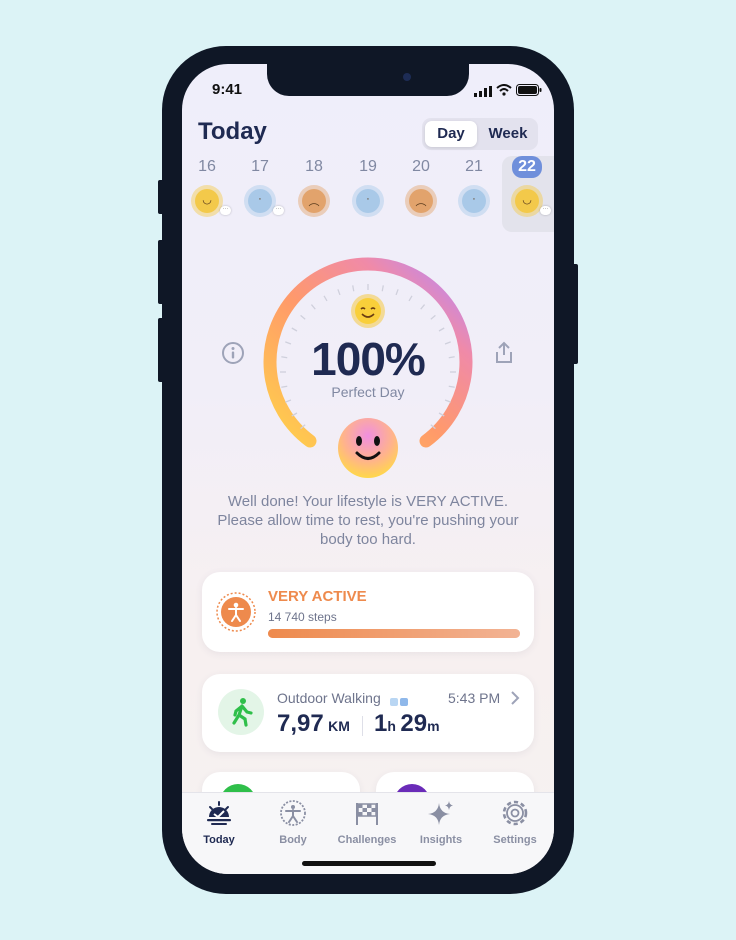 The height and width of the screenshot is (940, 736). I want to click on sun-happy-icon, so click(368, 311).